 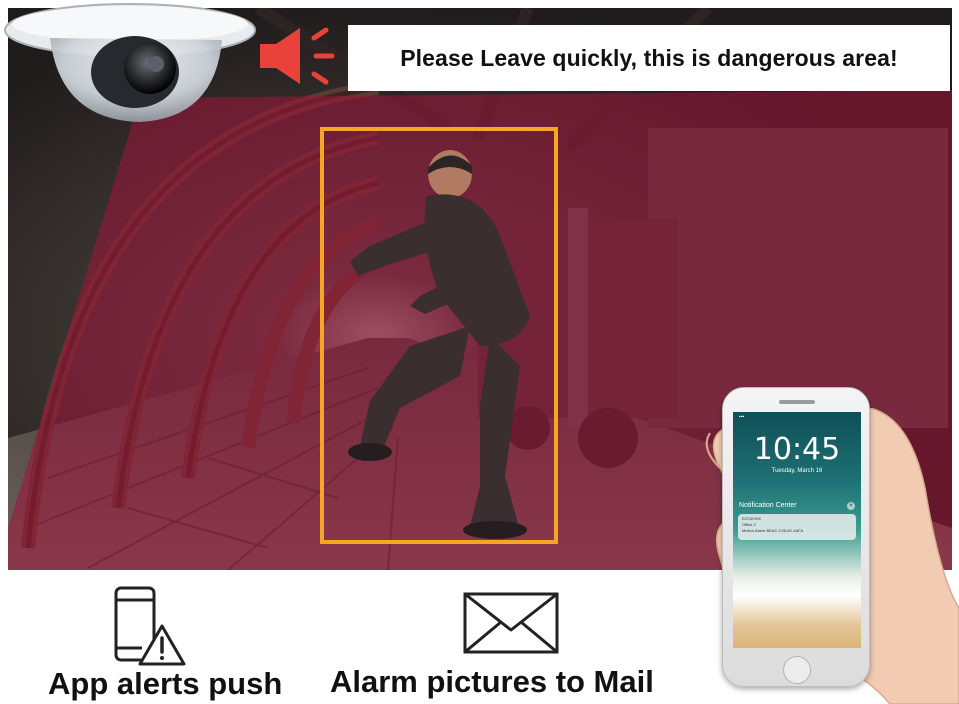 What do you see at coordinates (492, 681) in the screenshot?
I see `feature-label-mail: Alarm pictures to Mail` at bounding box center [492, 681].